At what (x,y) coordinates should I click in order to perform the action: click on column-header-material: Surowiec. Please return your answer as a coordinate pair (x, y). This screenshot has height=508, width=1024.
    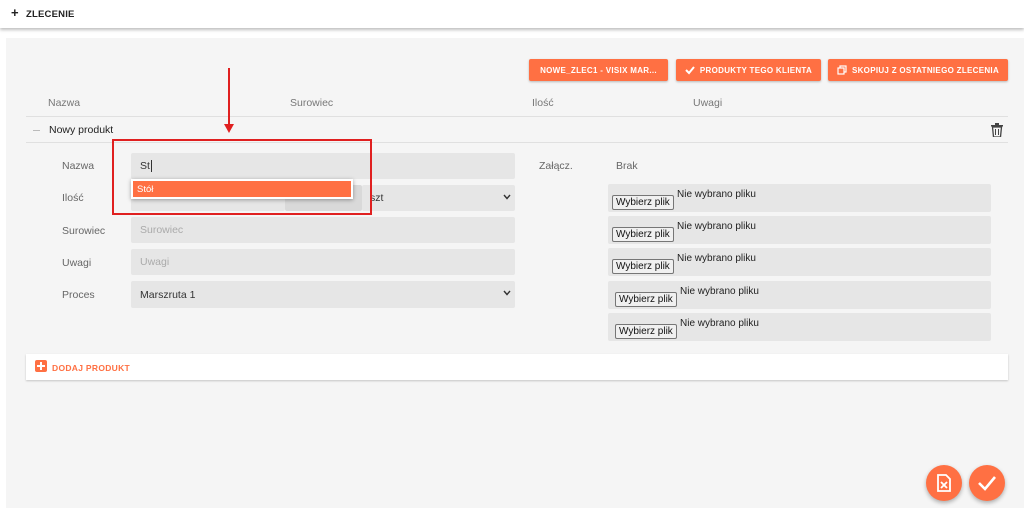
    Looking at the image, I should click on (312, 103).